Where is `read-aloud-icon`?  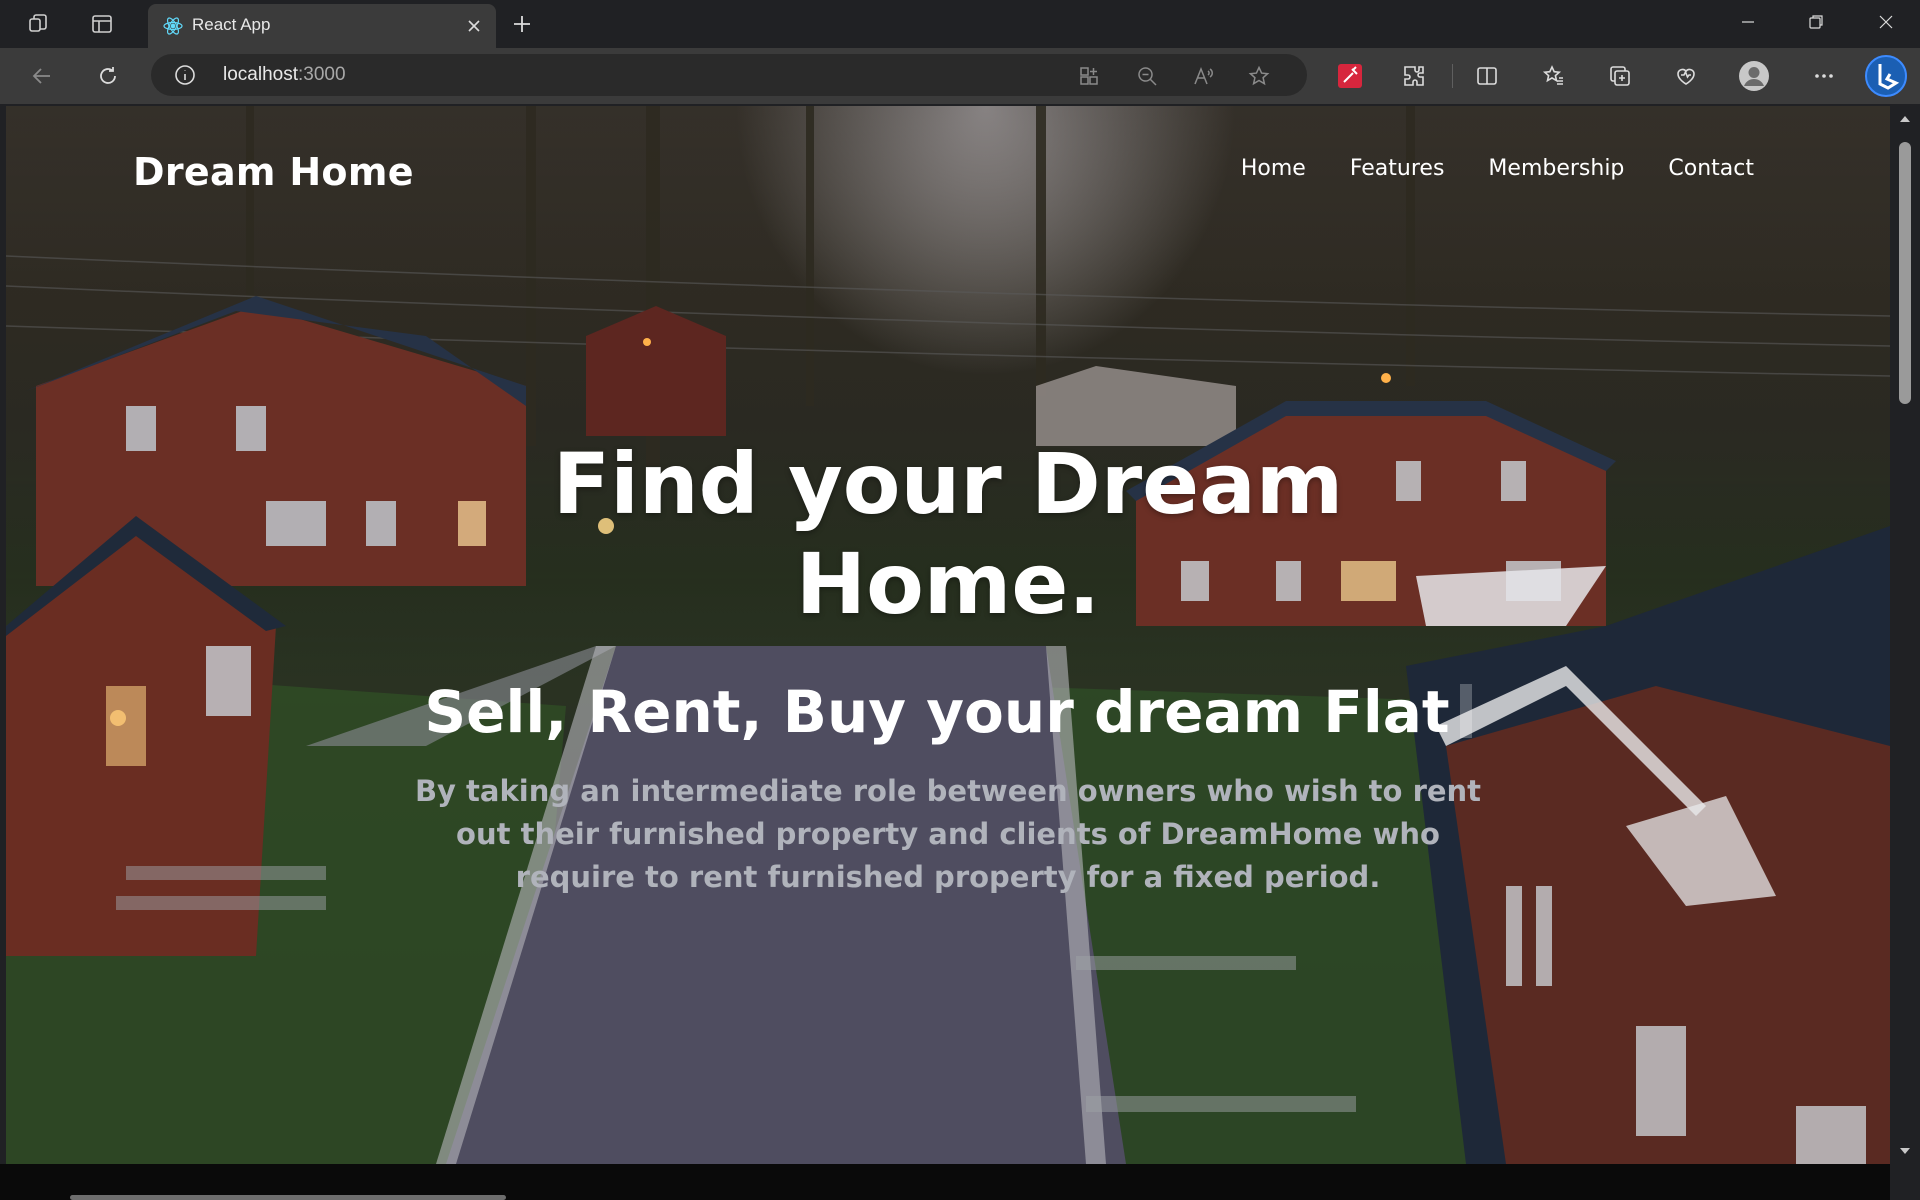
read-aloud-icon is located at coordinates (1203, 76).